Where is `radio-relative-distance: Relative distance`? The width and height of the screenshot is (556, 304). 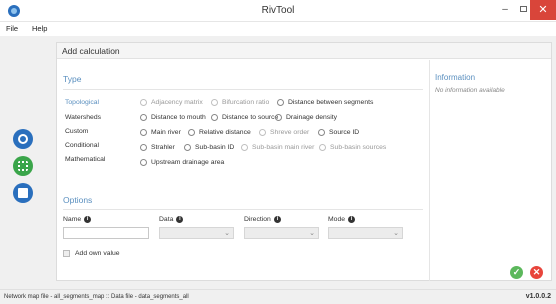
radio-relative-distance: Relative distance is located at coordinates (219, 132).